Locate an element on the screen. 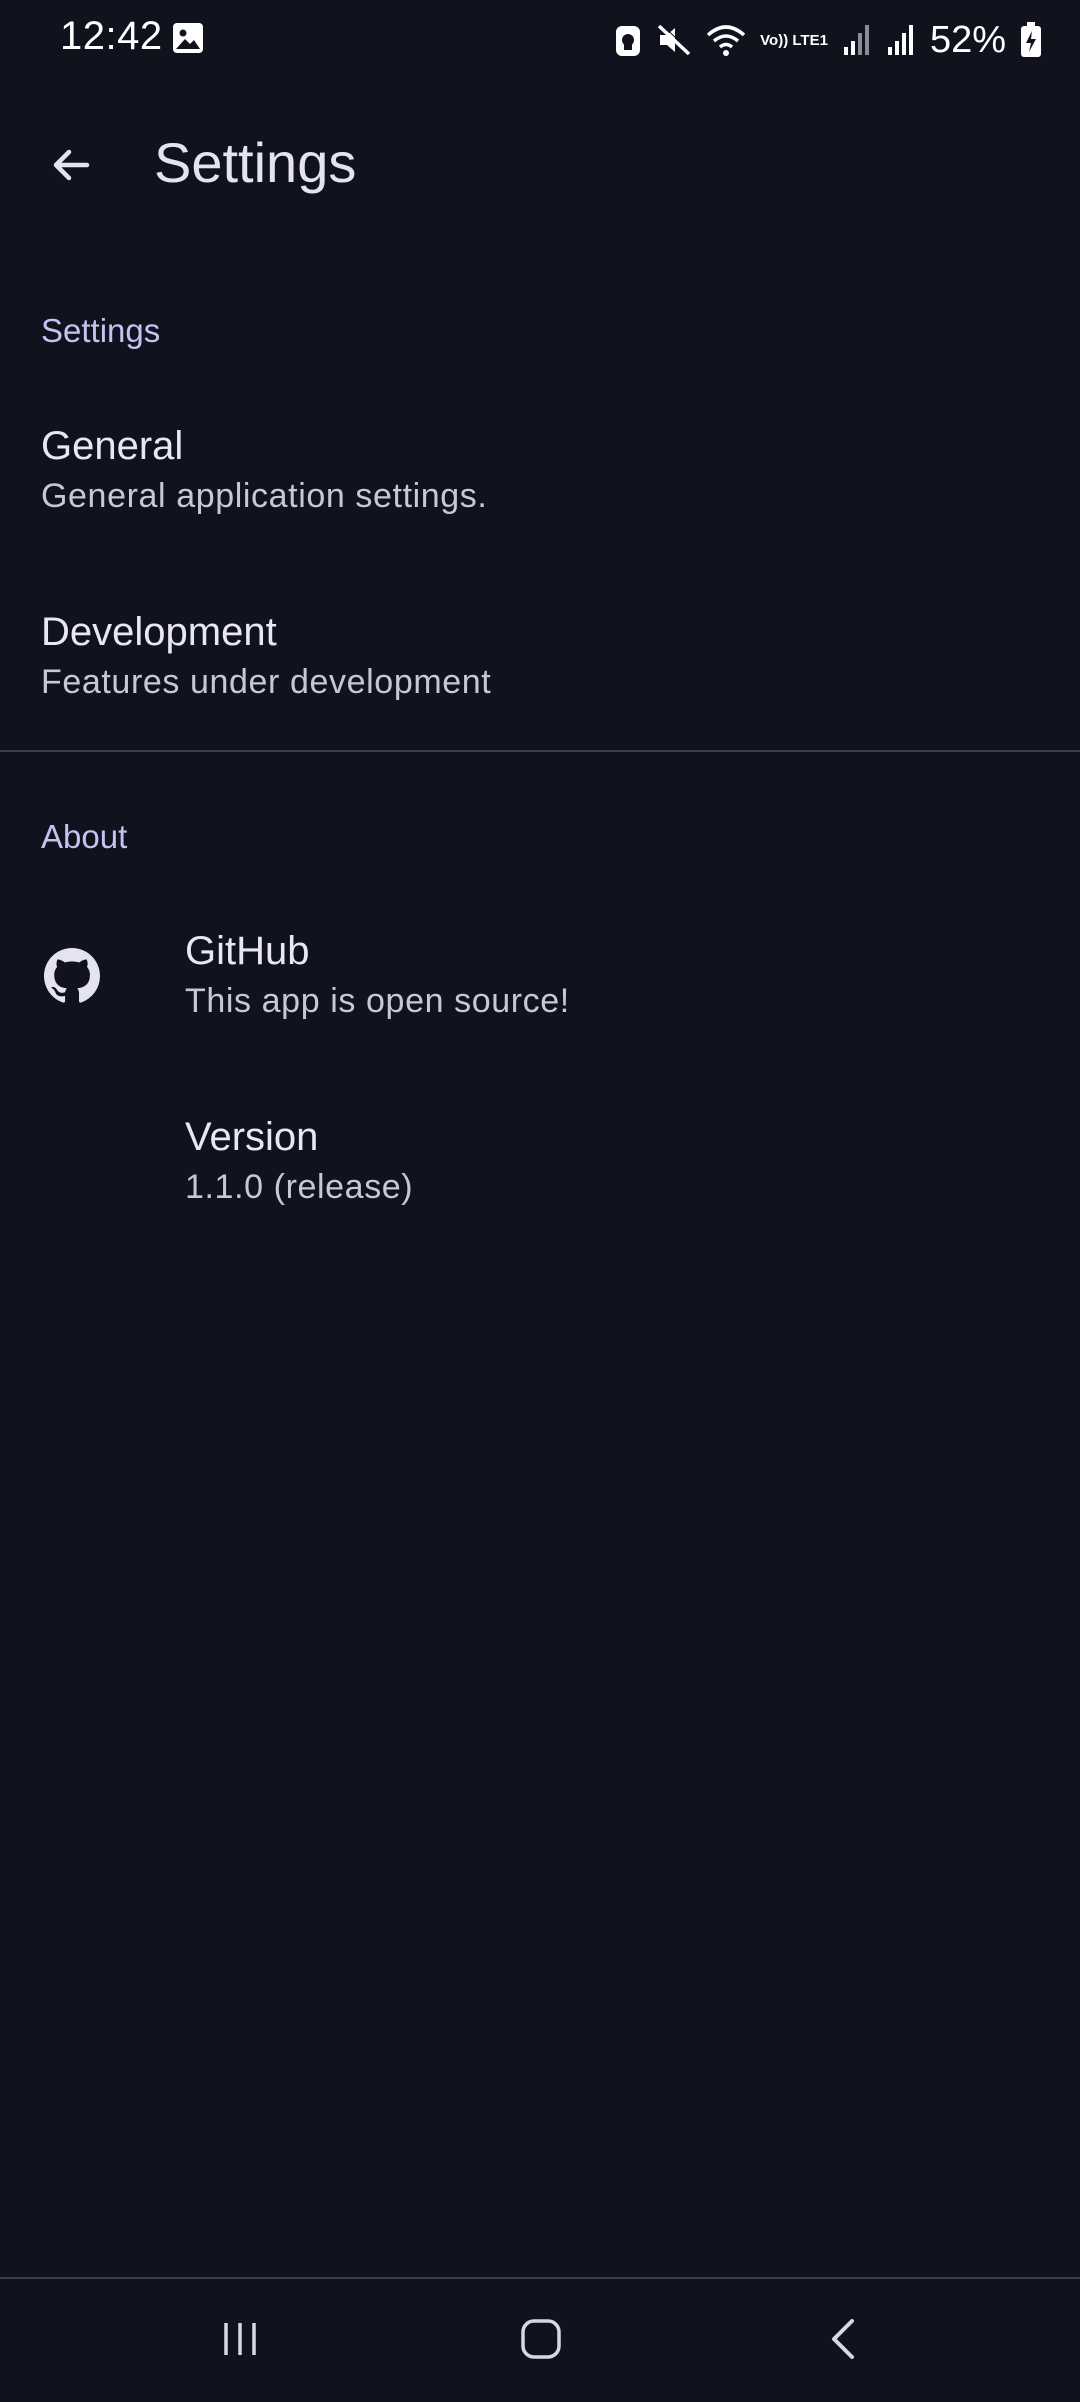  status-bar: 12:42 Vo)) LTE1 52% is located at coordinates (540, 40).